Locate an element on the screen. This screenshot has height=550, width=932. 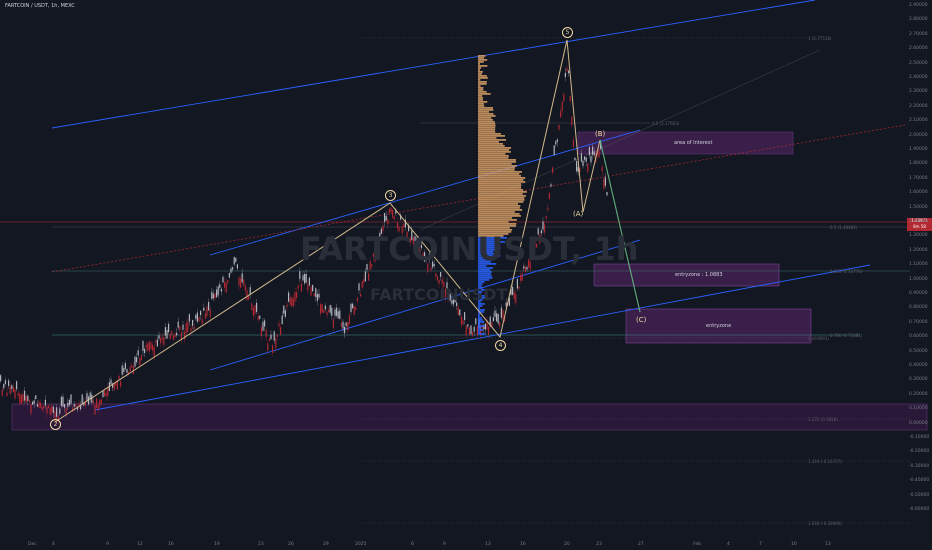
symbol-title: FARTCOIN / USDT, 1h, MEXC is located at coordinates (40, 6).